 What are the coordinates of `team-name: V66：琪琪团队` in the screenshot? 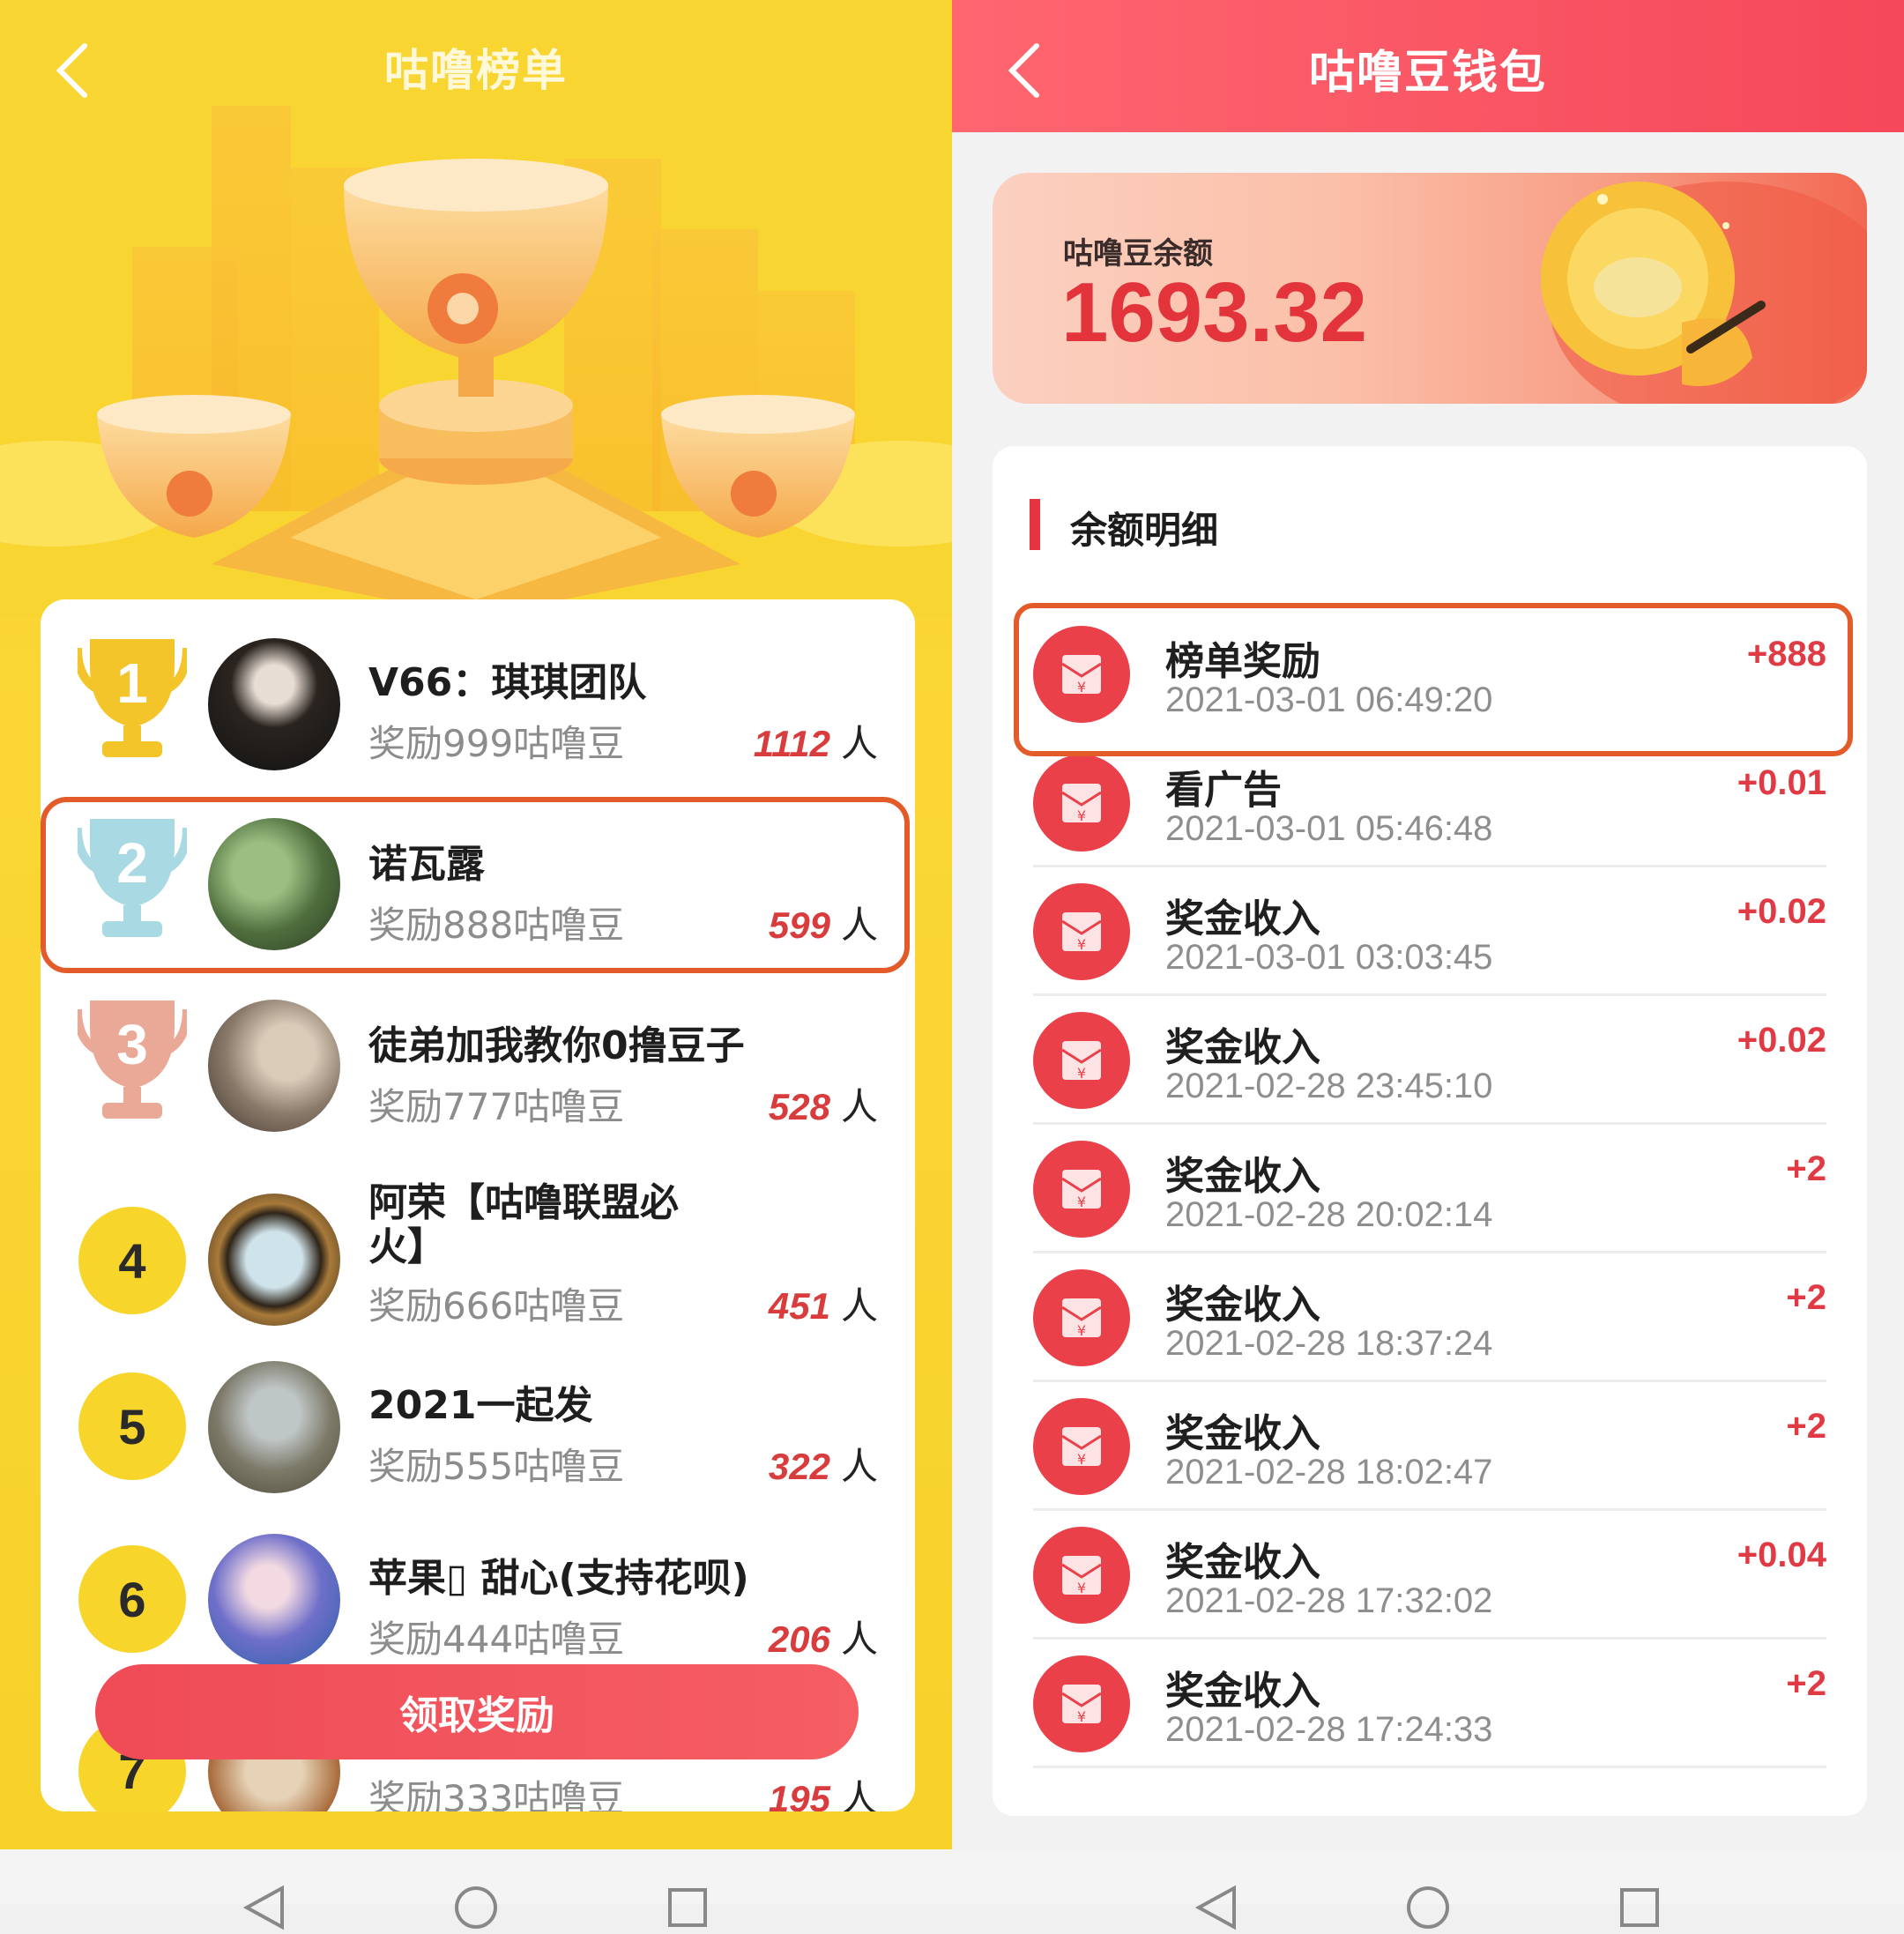 It's located at (508, 682).